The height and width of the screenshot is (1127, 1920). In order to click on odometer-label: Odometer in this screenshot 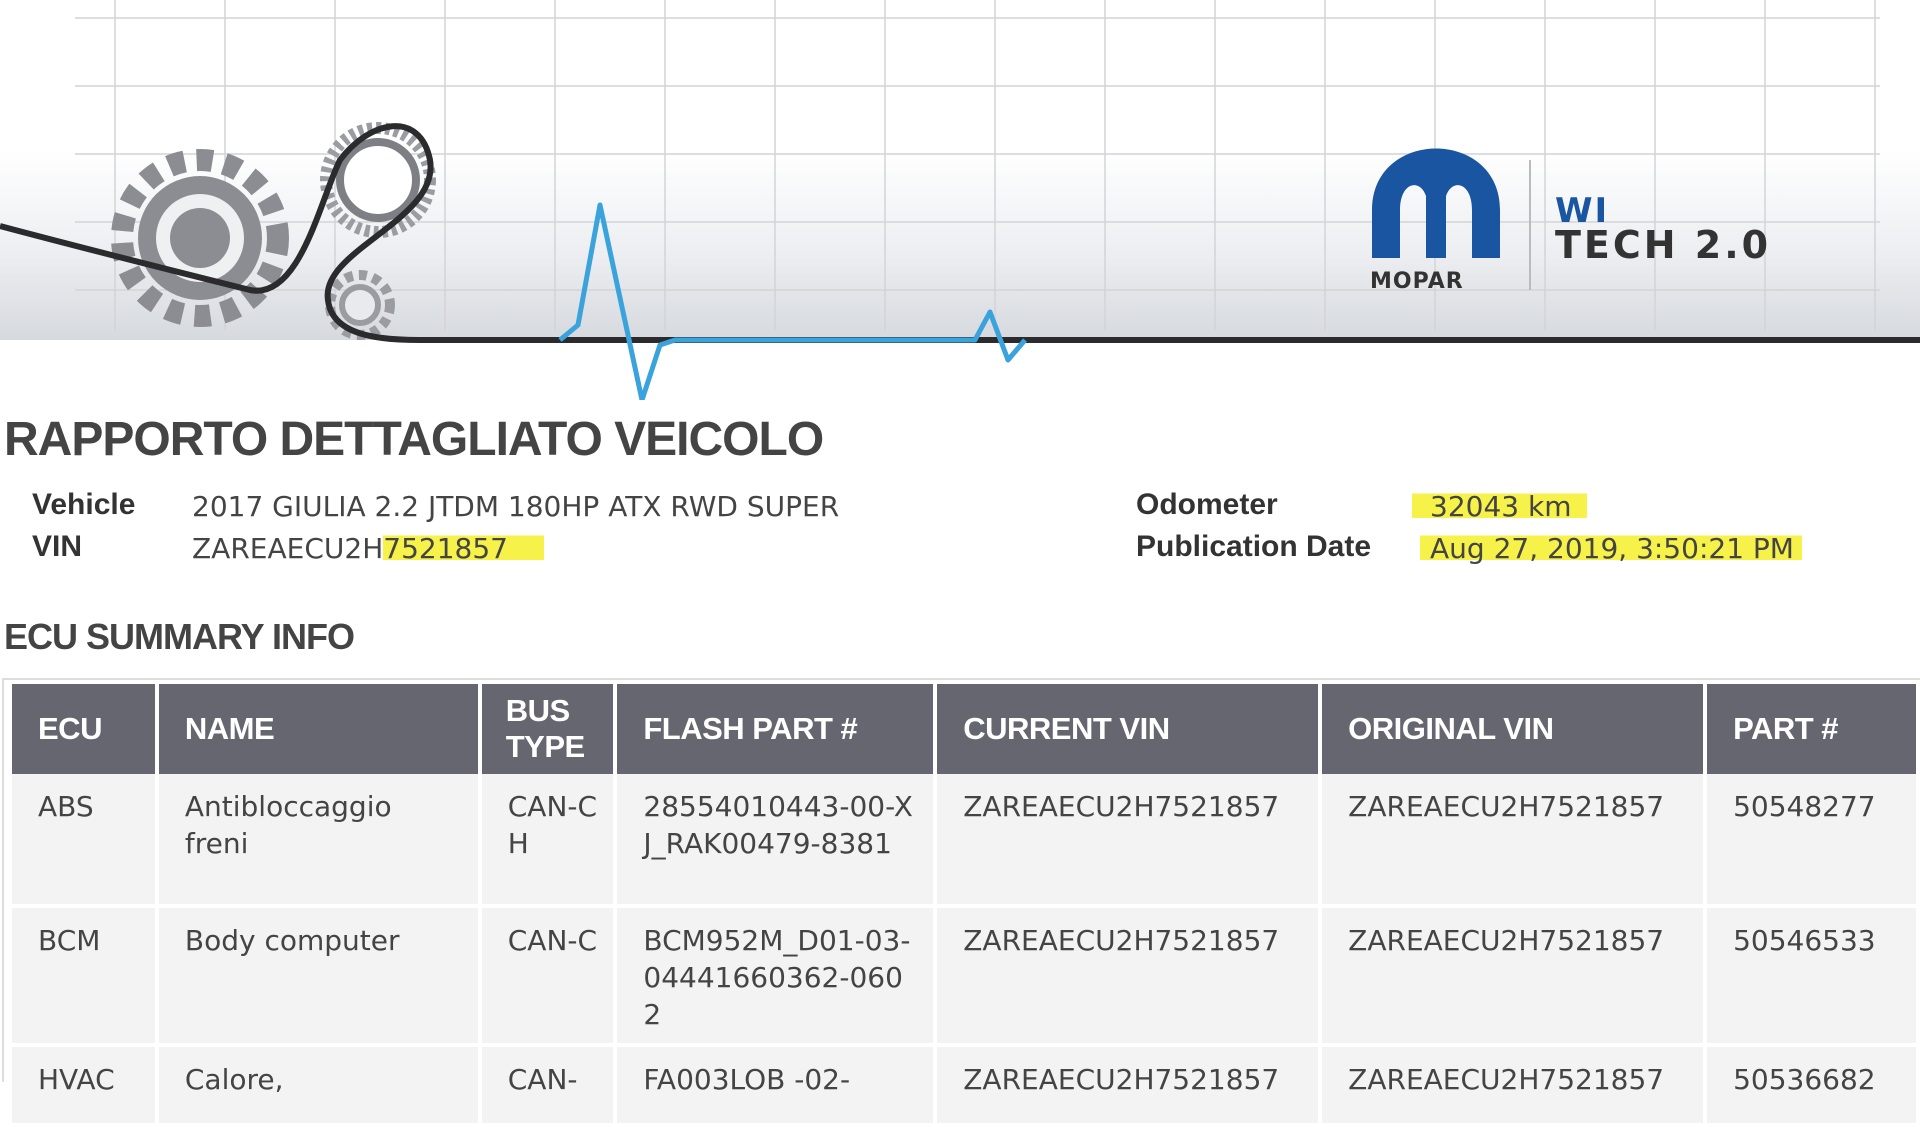, I will do `click(1207, 504)`.